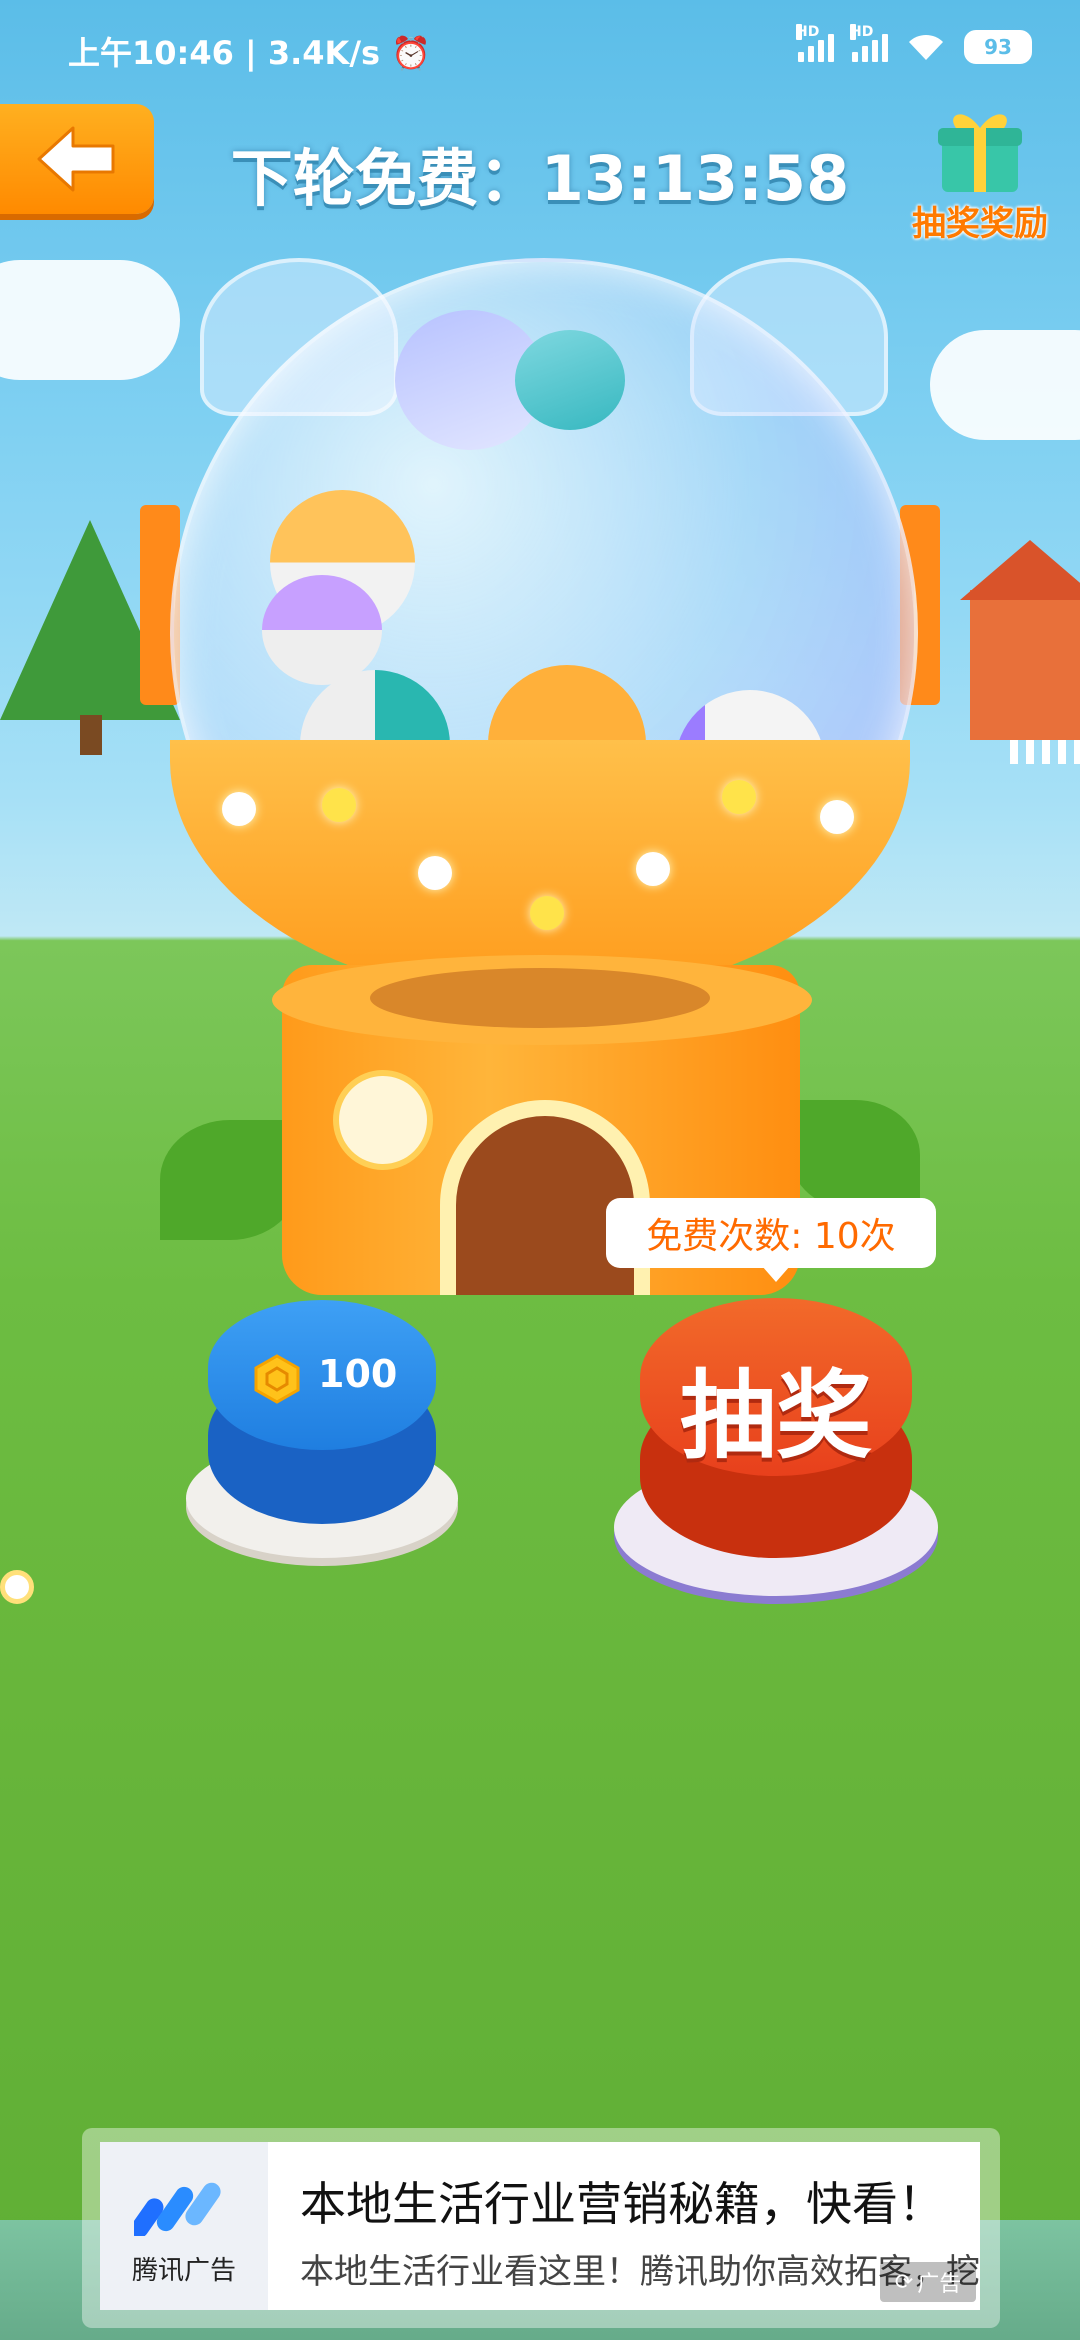 The height and width of the screenshot is (2340, 1080). What do you see at coordinates (17, 1587) in the screenshot?
I see `daisy-icon` at bounding box center [17, 1587].